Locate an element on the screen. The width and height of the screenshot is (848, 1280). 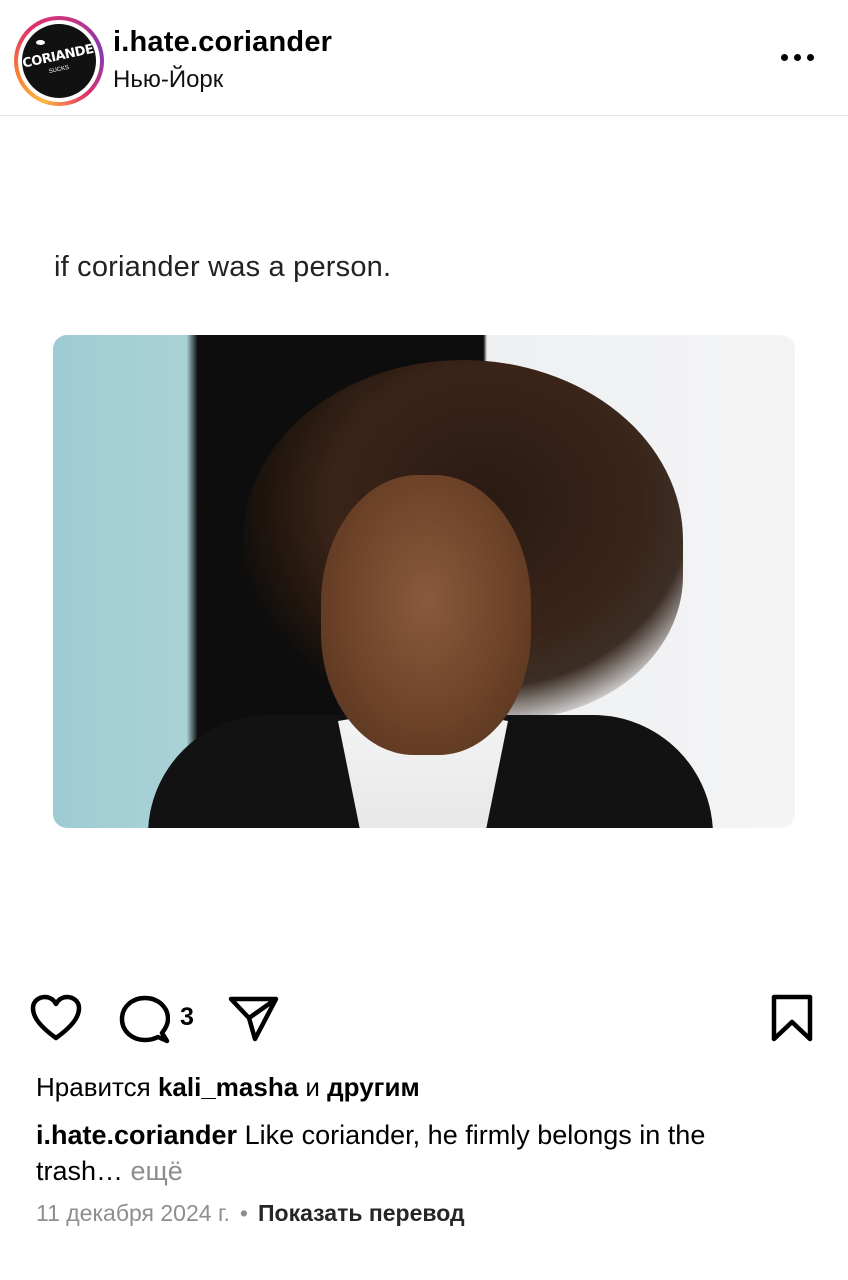
post-date: 11 декабря 2024 г. is located at coordinates (133, 1213).